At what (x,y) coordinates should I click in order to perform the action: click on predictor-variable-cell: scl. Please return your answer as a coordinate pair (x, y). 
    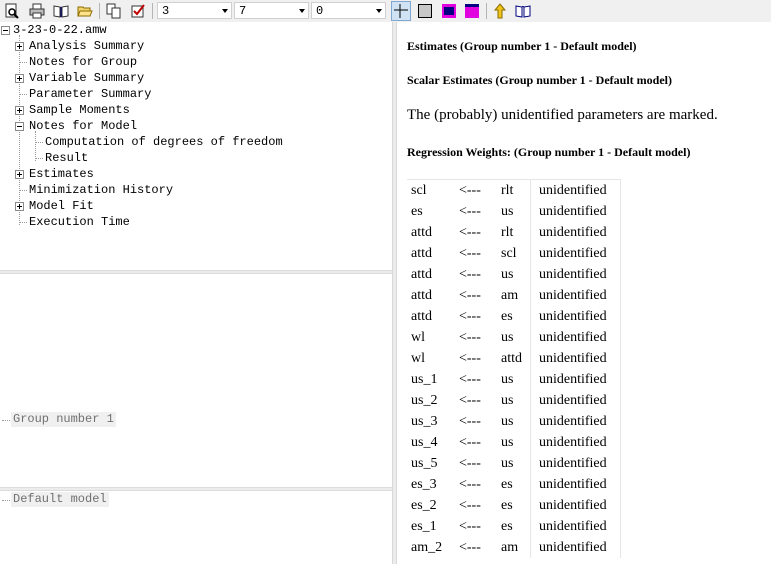
    Looking at the image, I should click on (514, 253).